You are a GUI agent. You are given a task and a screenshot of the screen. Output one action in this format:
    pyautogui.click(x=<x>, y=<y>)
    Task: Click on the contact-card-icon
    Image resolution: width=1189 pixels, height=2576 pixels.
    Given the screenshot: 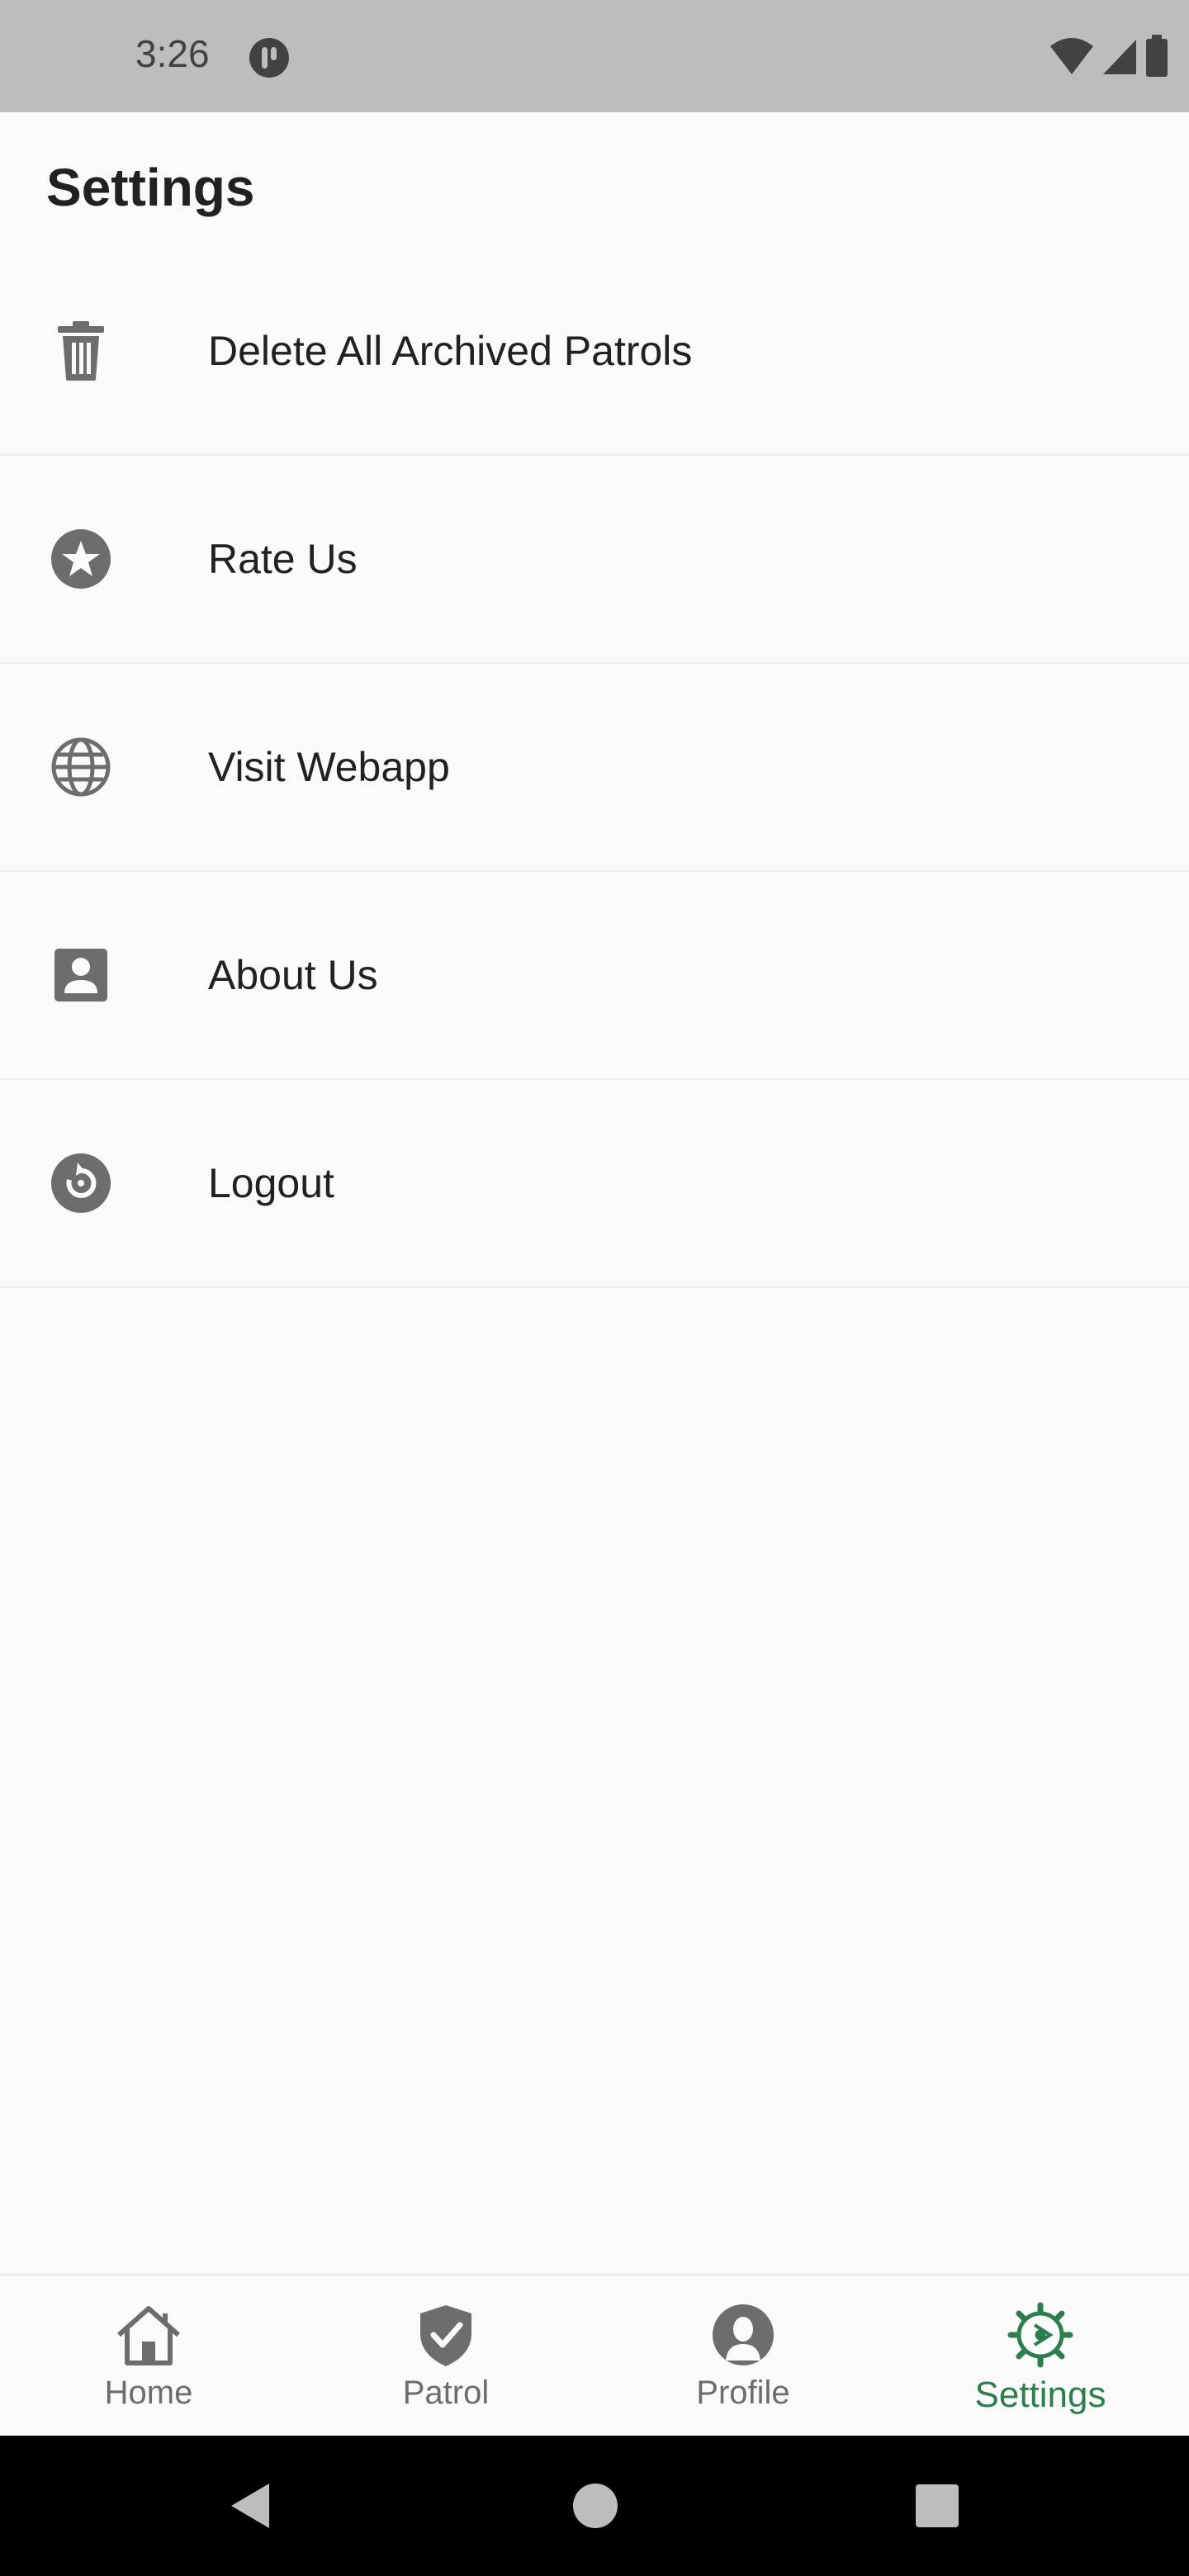 What is the action you would take?
    pyautogui.click(x=81, y=975)
    